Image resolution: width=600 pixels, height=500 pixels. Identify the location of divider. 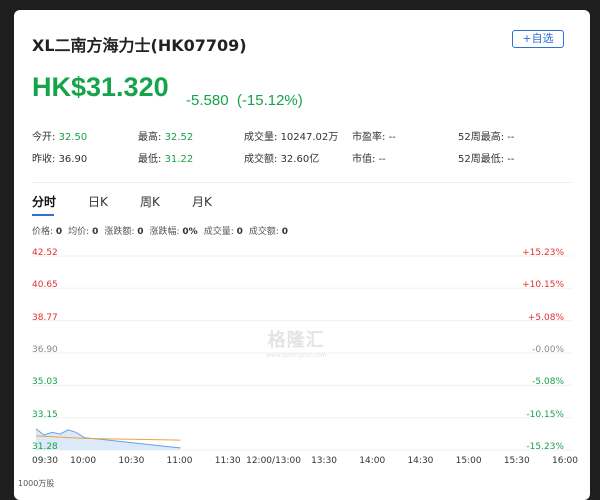
(302, 182).